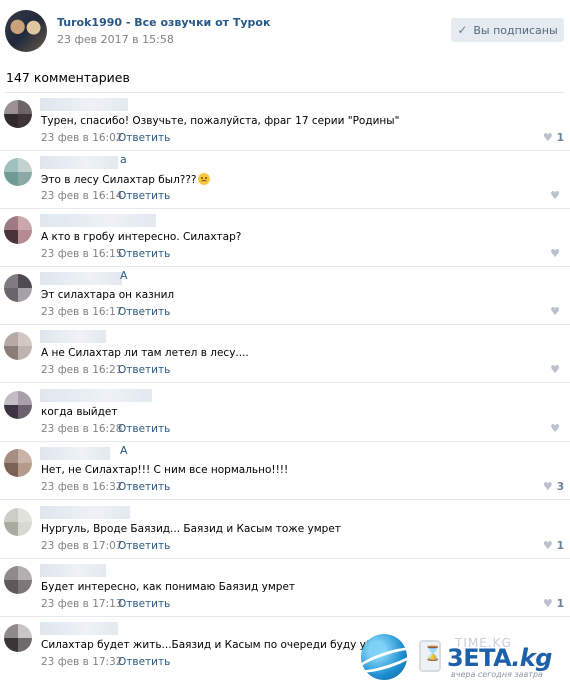 The height and width of the screenshot is (684, 570). I want to click on comment-item: когда выйдет 23 фев в 16:28 Ответить ♥, so click(285, 413).